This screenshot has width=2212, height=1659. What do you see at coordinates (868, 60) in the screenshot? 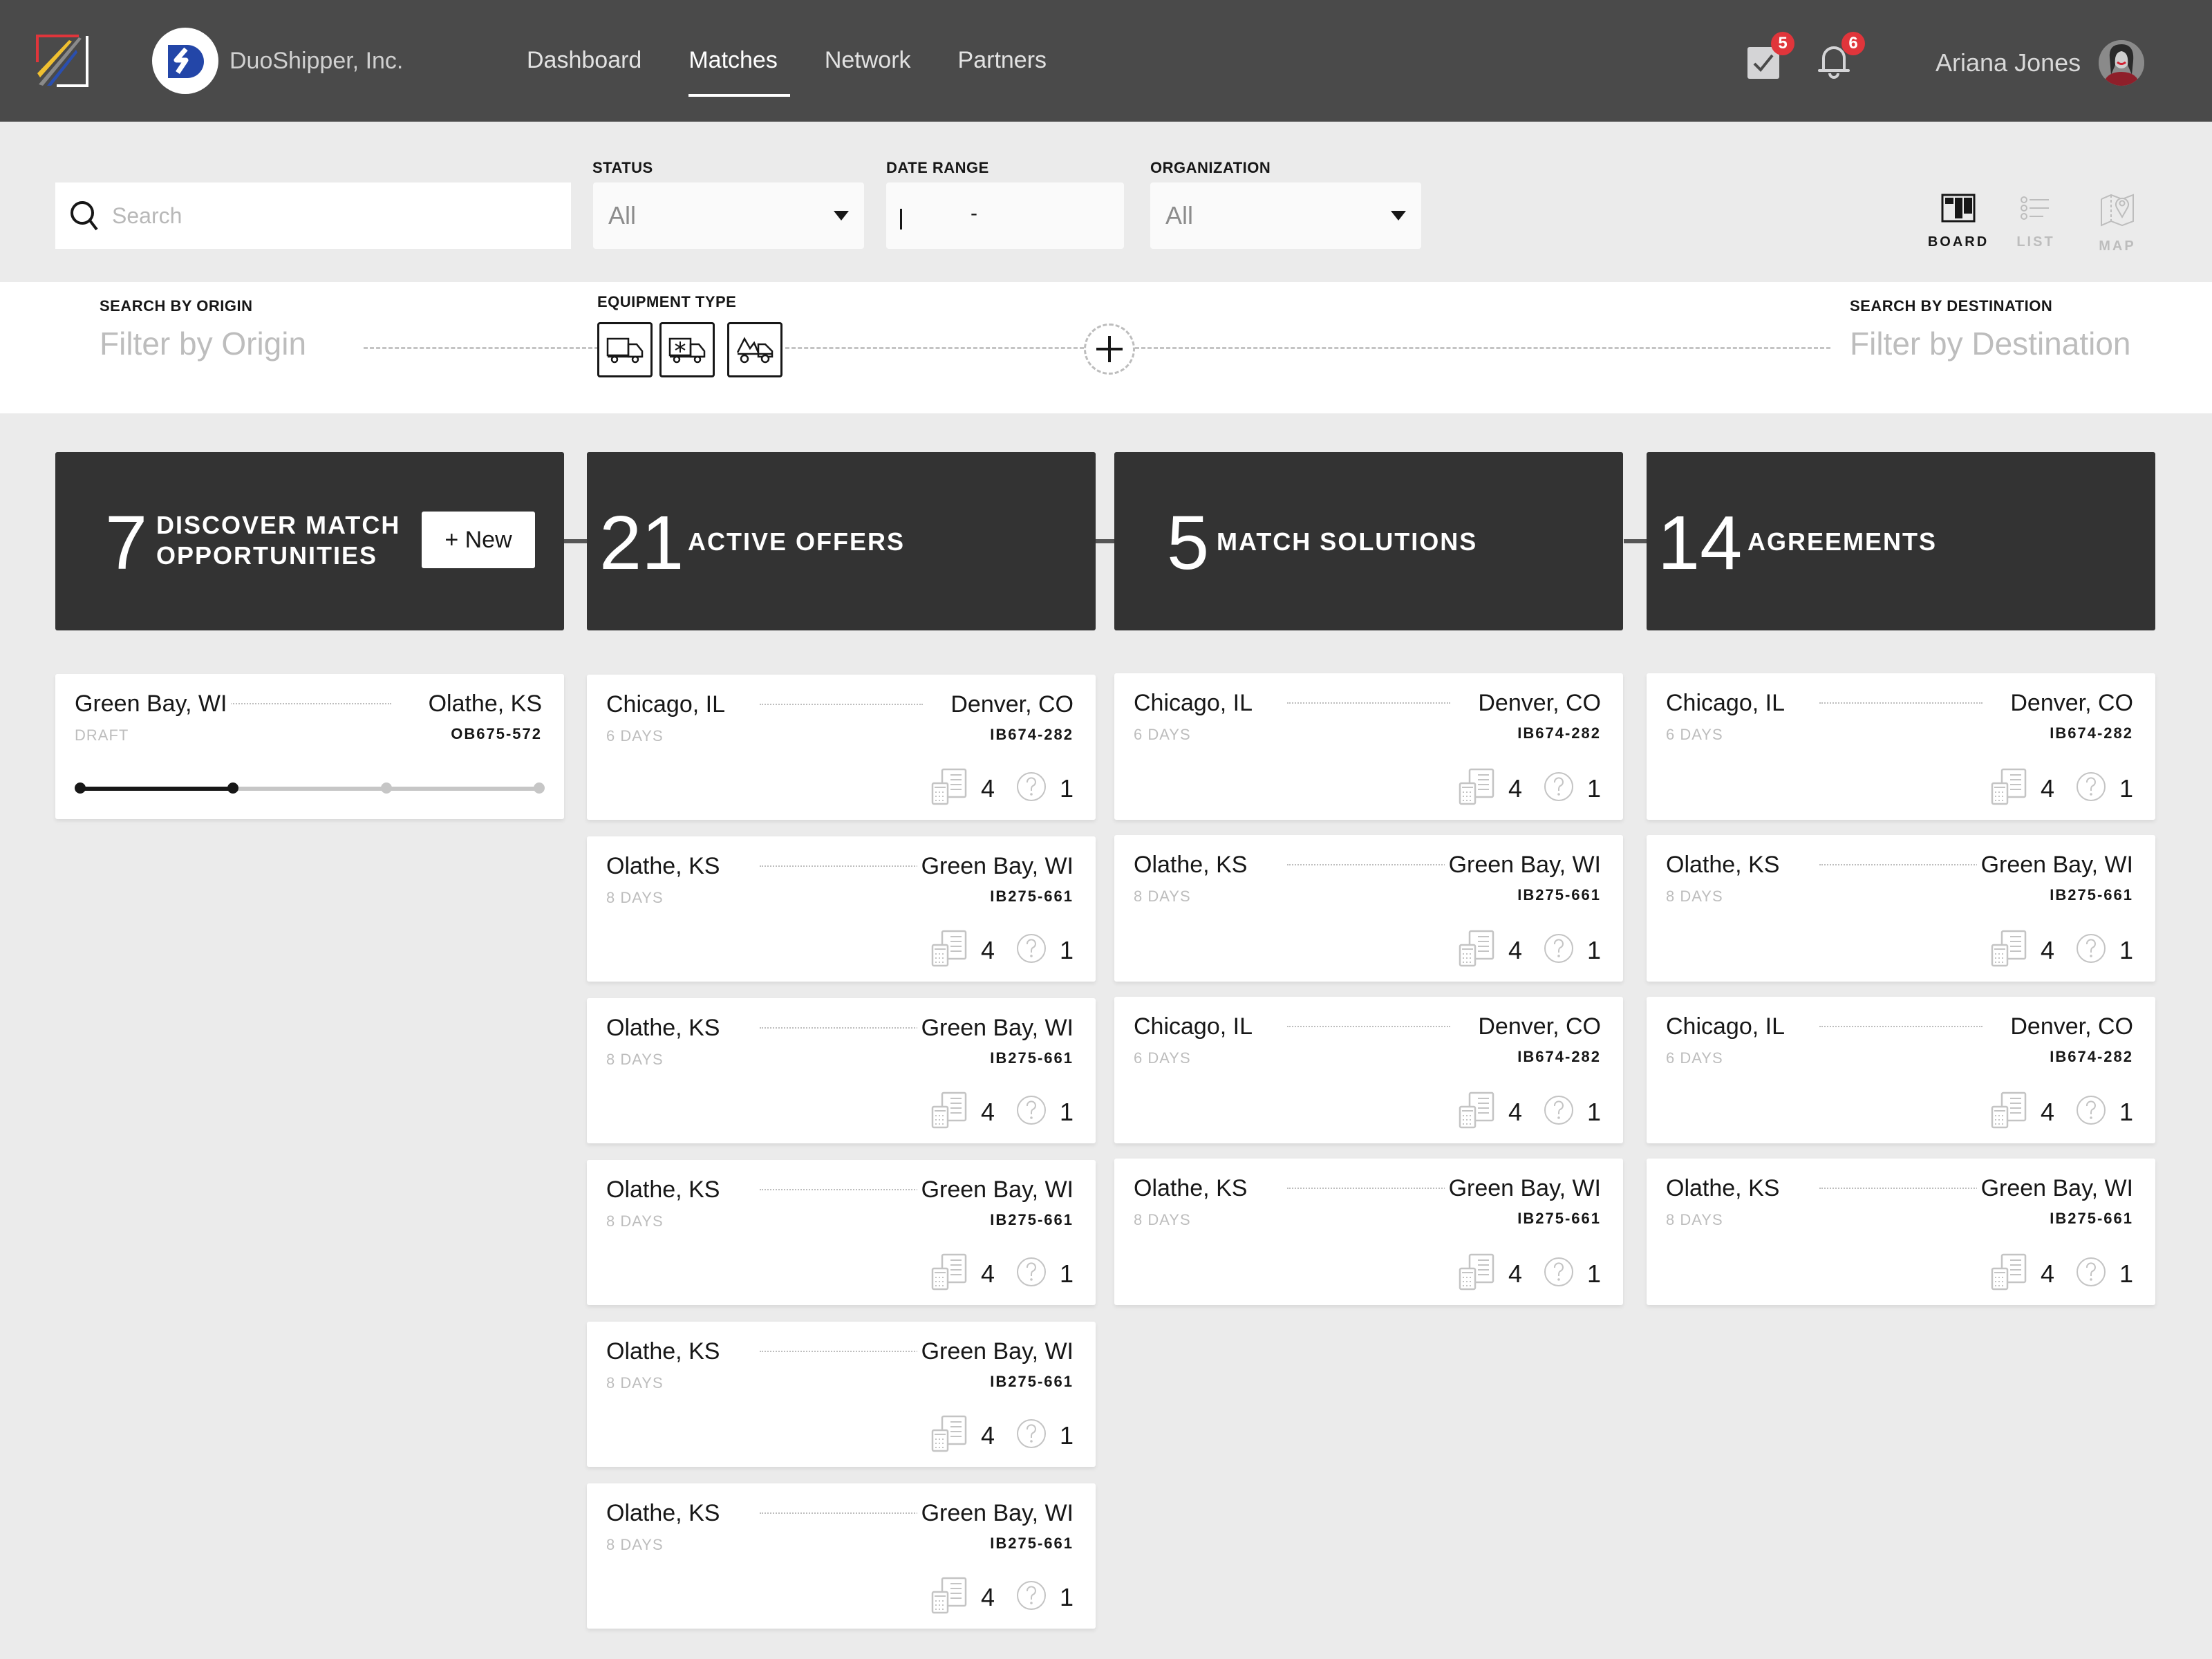
I see `nav-network: Network` at bounding box center [868, 60].